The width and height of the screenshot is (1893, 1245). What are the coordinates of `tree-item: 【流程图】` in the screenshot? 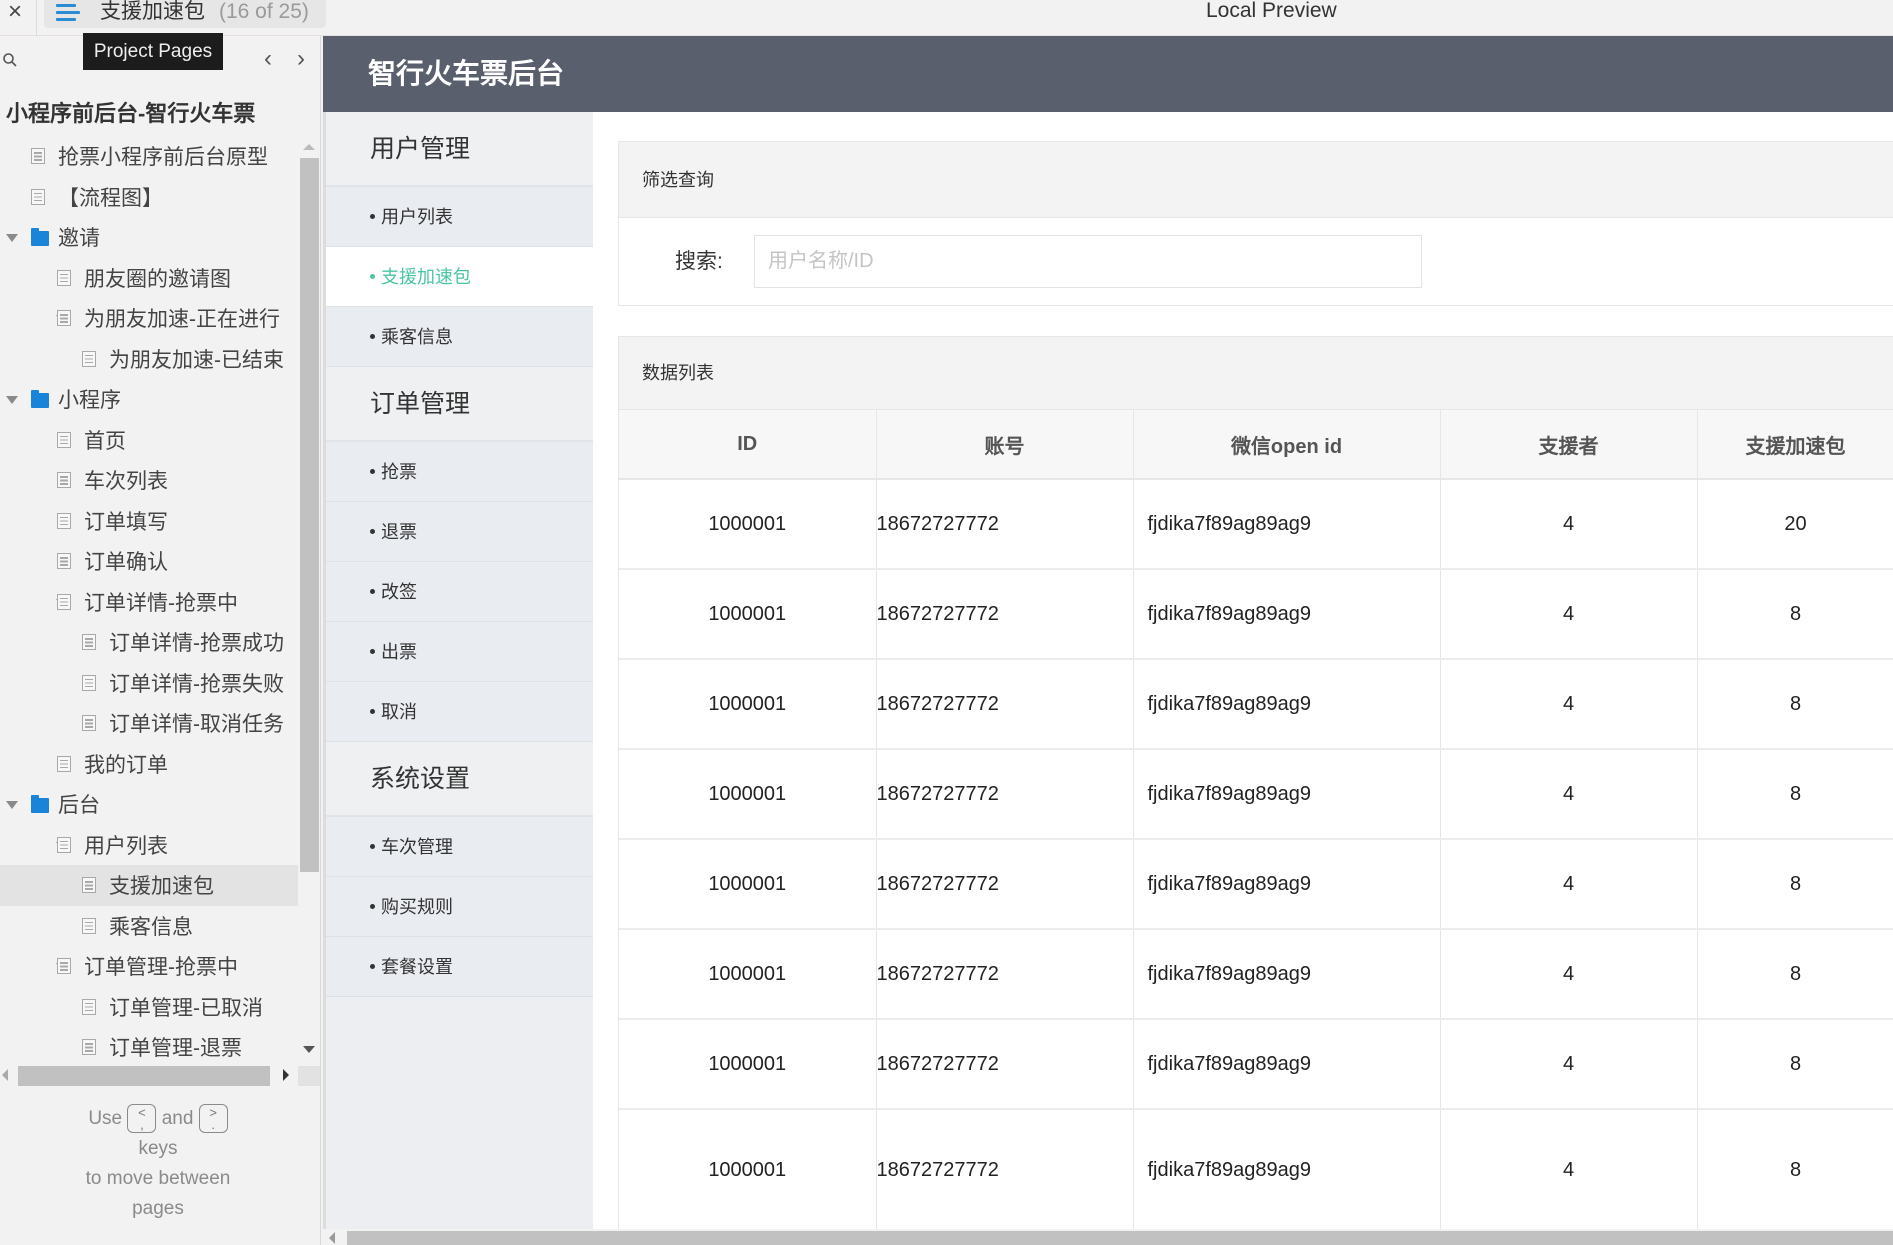 It's located at (149, 197).